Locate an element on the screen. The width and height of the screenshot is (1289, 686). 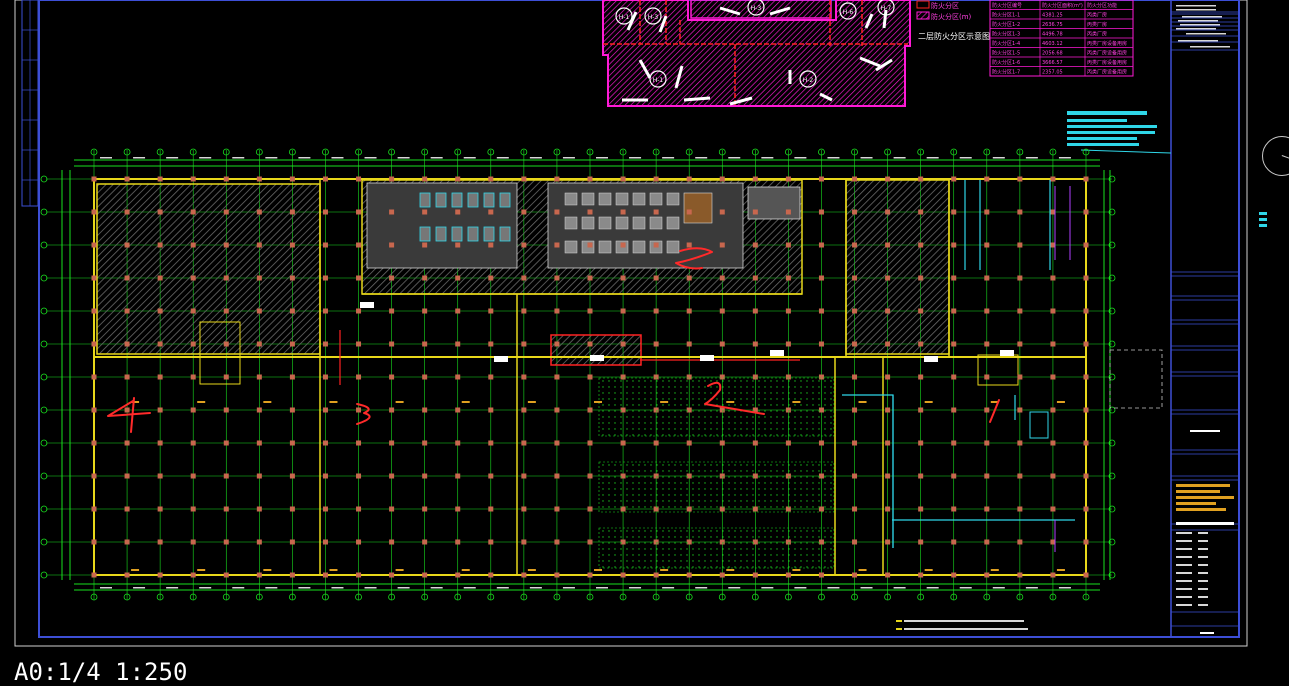
table-cell: 防火分区1-3 is located at coordinates (1006, 34).